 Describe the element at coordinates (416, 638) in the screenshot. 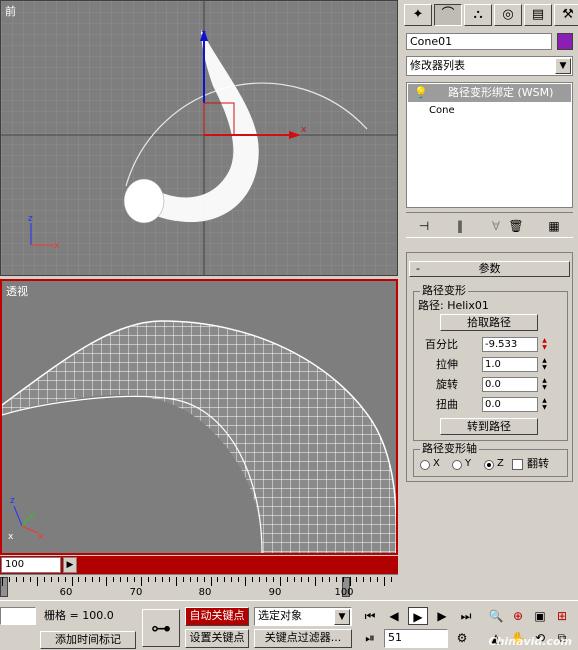

I see `current-frame-field: 51` at that location.